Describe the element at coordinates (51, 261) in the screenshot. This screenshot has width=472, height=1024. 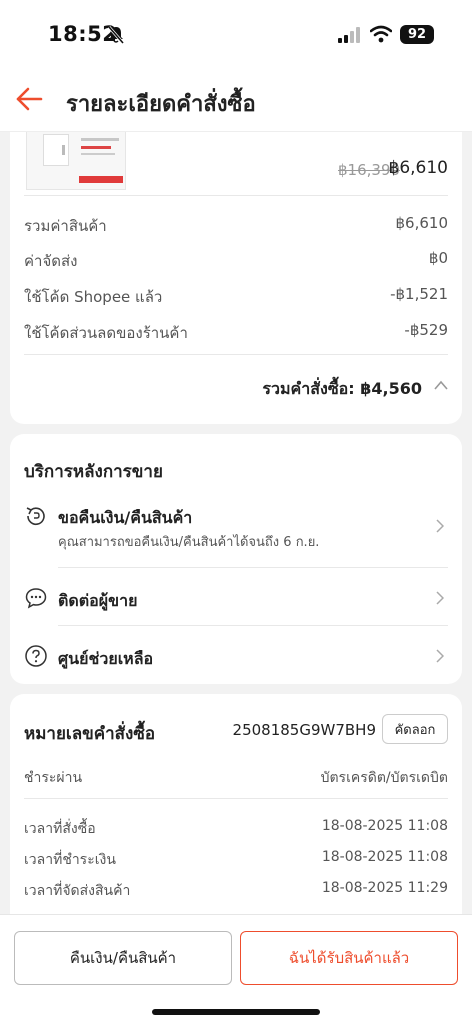
I see `shipping-label: ค่าจัดส่ง` at that location.